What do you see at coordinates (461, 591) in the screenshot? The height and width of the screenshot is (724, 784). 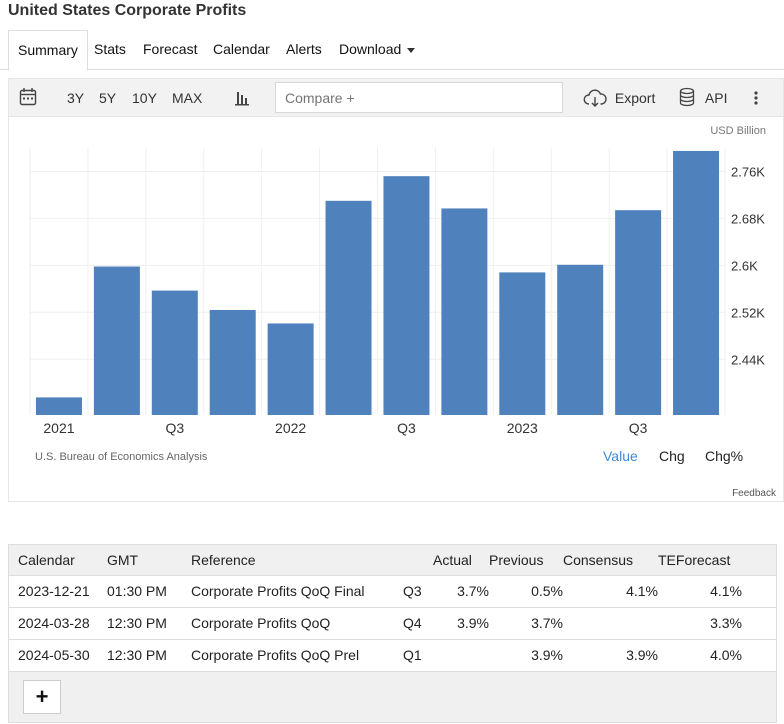 I see `cell-actual: 3.7%` at bounding box center [461, 591].